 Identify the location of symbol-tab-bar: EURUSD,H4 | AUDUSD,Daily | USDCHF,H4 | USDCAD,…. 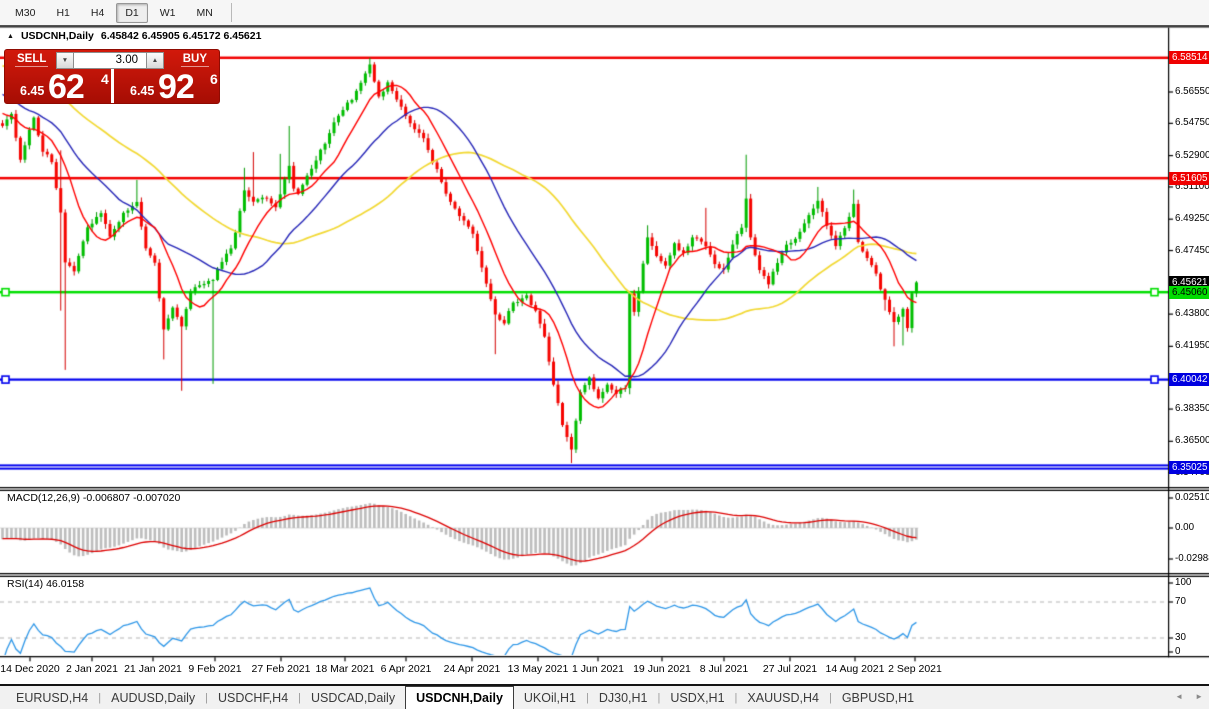
(604, 696).